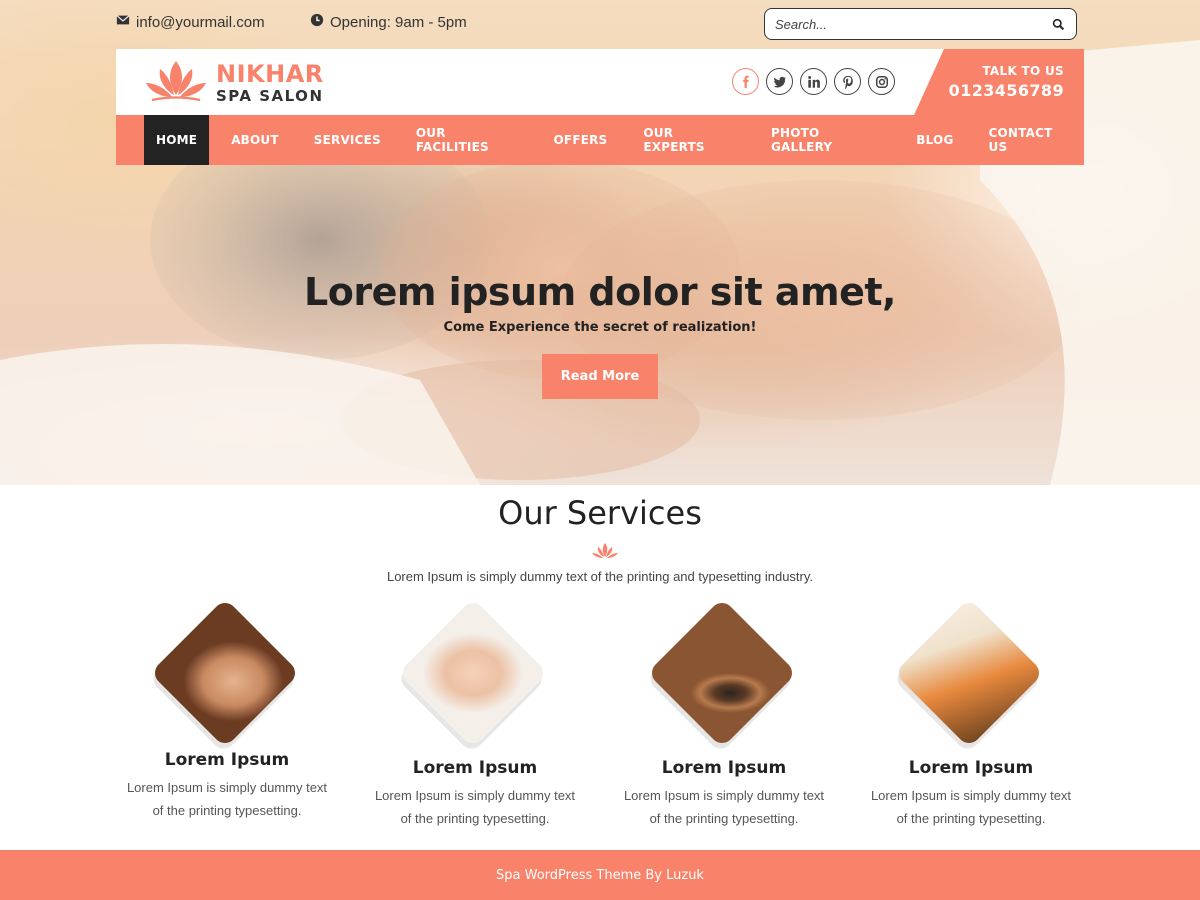 The width and height of the screenshot is (1200, 900). Describe the element at coordinates (270, 96) in the screenshot. I see `logo-subtitle: SPA SALON` at that location.